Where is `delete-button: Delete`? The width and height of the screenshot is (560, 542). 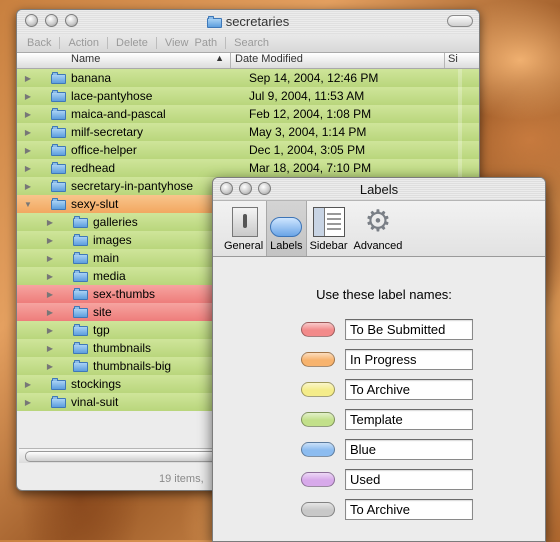 delete-button: Delete is located at coordinates (132, 43).